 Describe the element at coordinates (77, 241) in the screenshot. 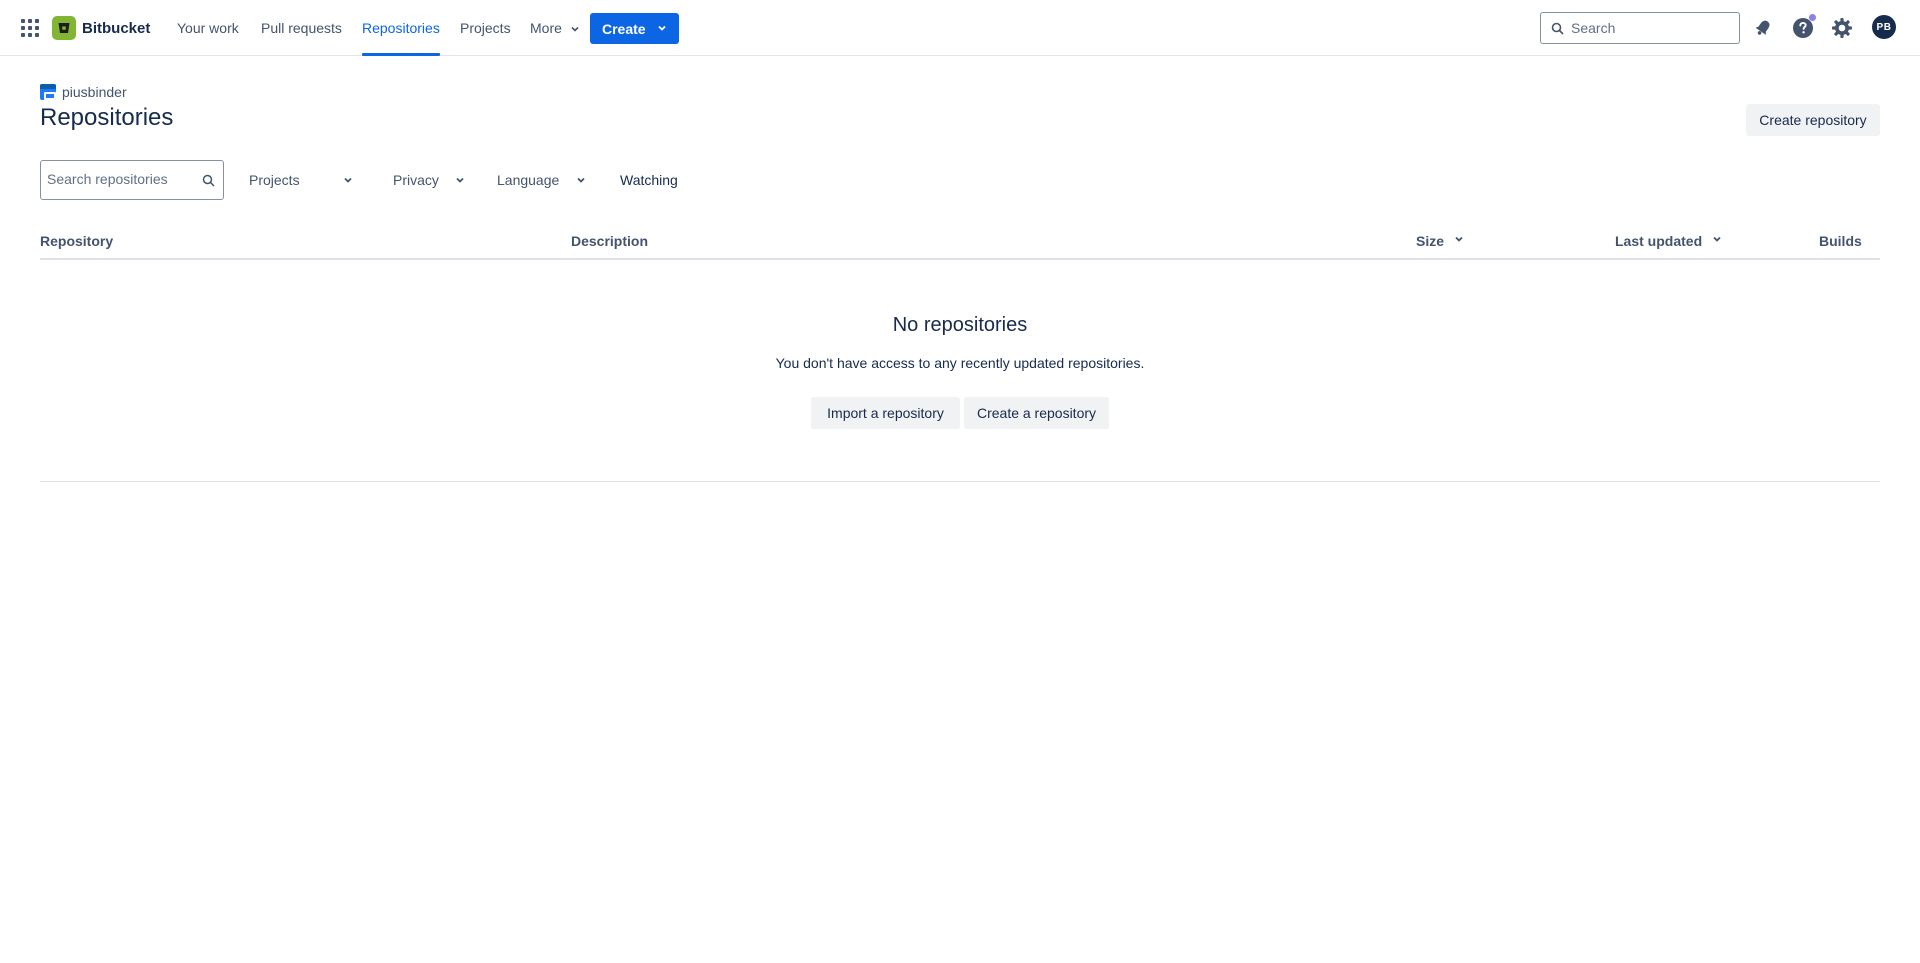

I see `column-header-repository: Repository` at that location.